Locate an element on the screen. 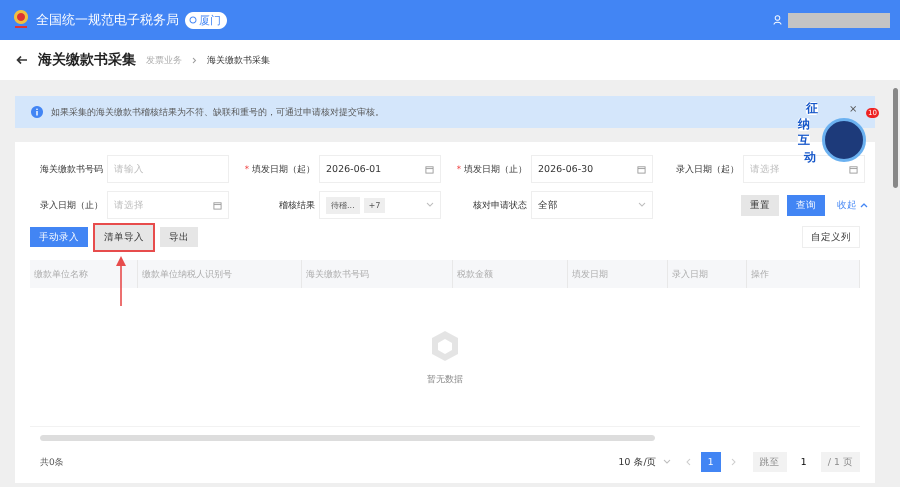  emblem-icon is located at coordinates (21, 20).